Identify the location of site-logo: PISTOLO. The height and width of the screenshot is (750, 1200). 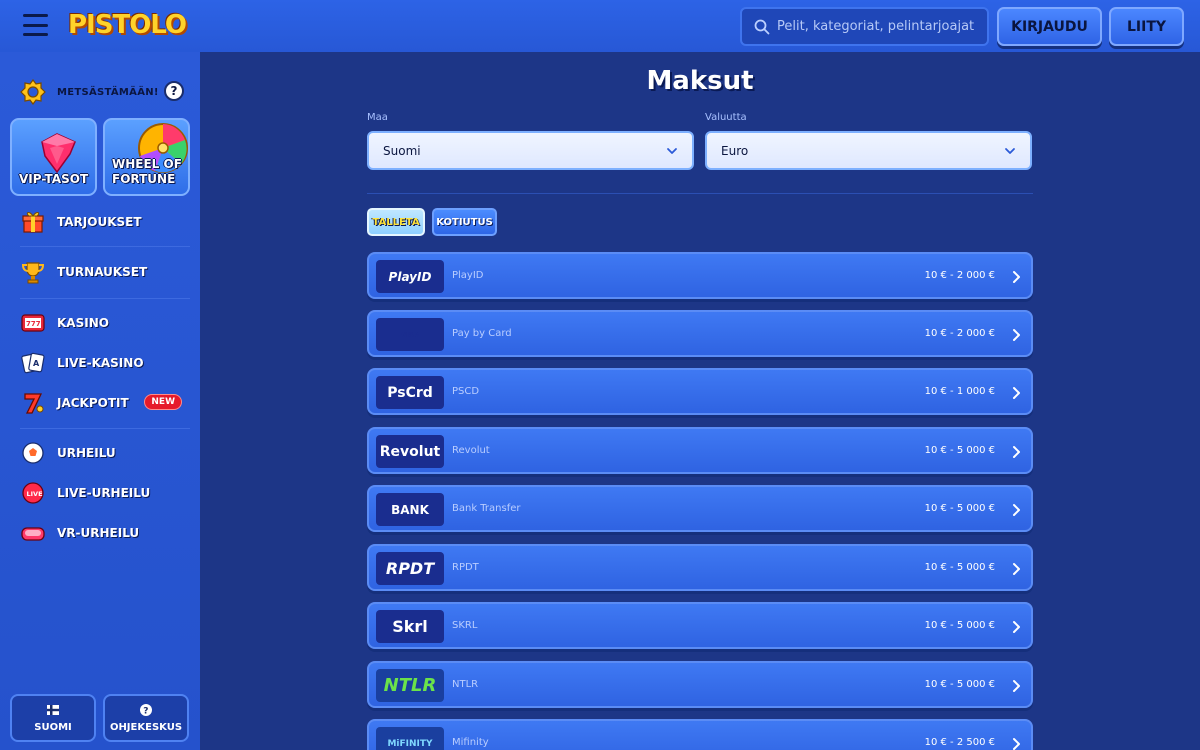
(127, 25).